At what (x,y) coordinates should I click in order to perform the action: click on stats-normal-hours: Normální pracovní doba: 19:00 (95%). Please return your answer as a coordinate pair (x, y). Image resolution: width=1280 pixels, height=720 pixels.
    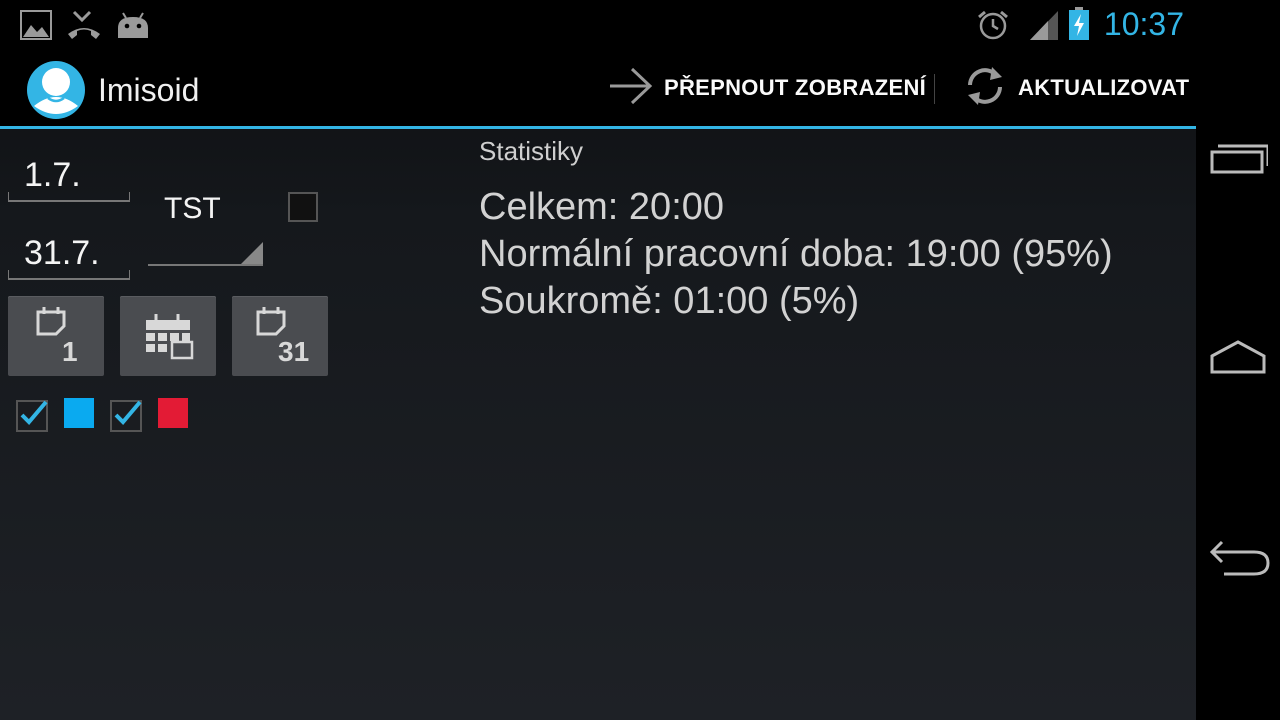
    Looking at the image, I should click on (796, 254).